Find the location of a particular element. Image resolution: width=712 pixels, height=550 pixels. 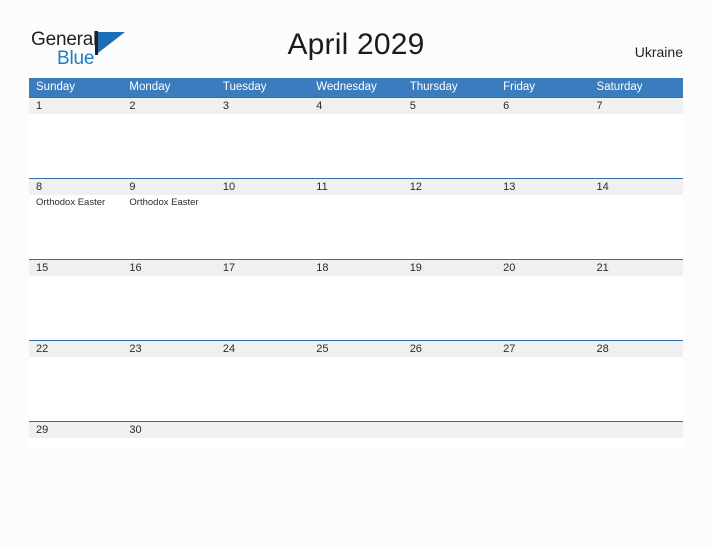

day-cell: 15 is located at coordinates (75, 300).